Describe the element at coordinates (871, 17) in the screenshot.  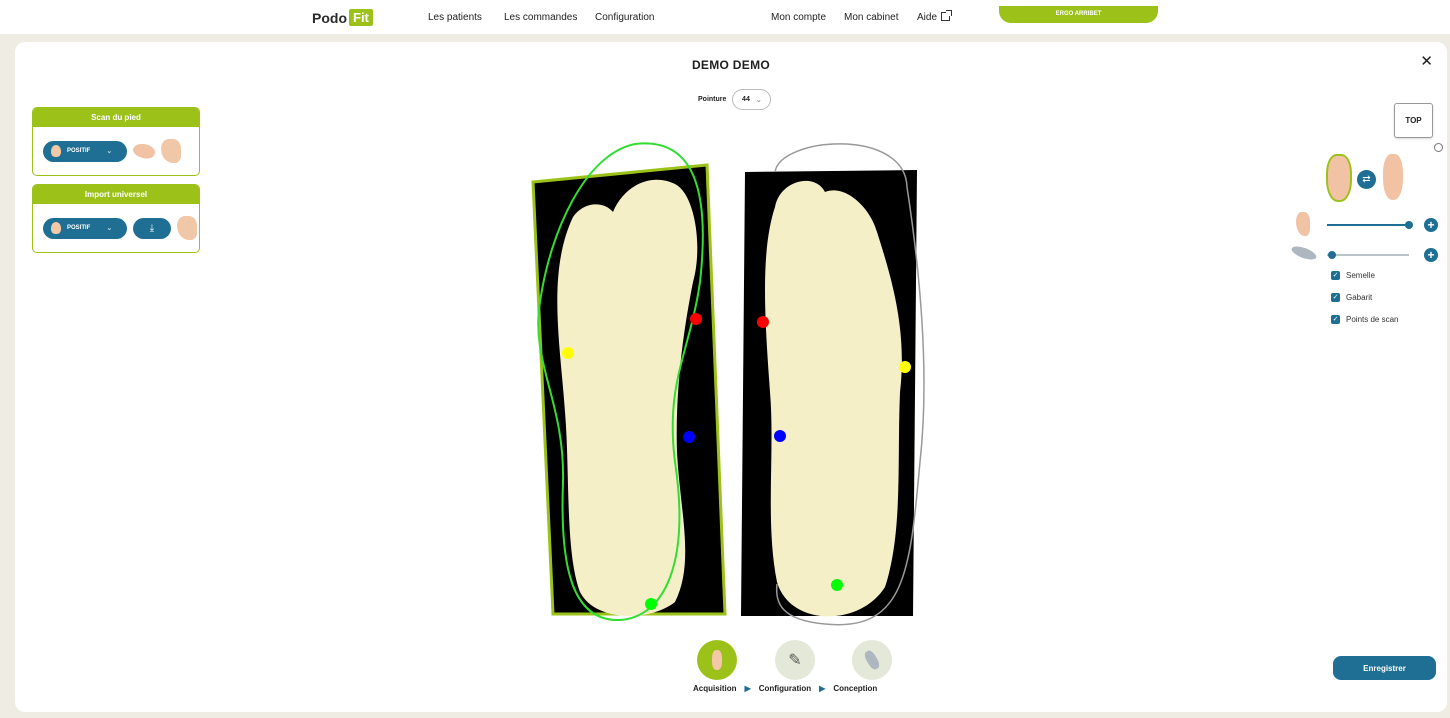
I see `nav-link-cabinet: Mon cabinet` at that location.